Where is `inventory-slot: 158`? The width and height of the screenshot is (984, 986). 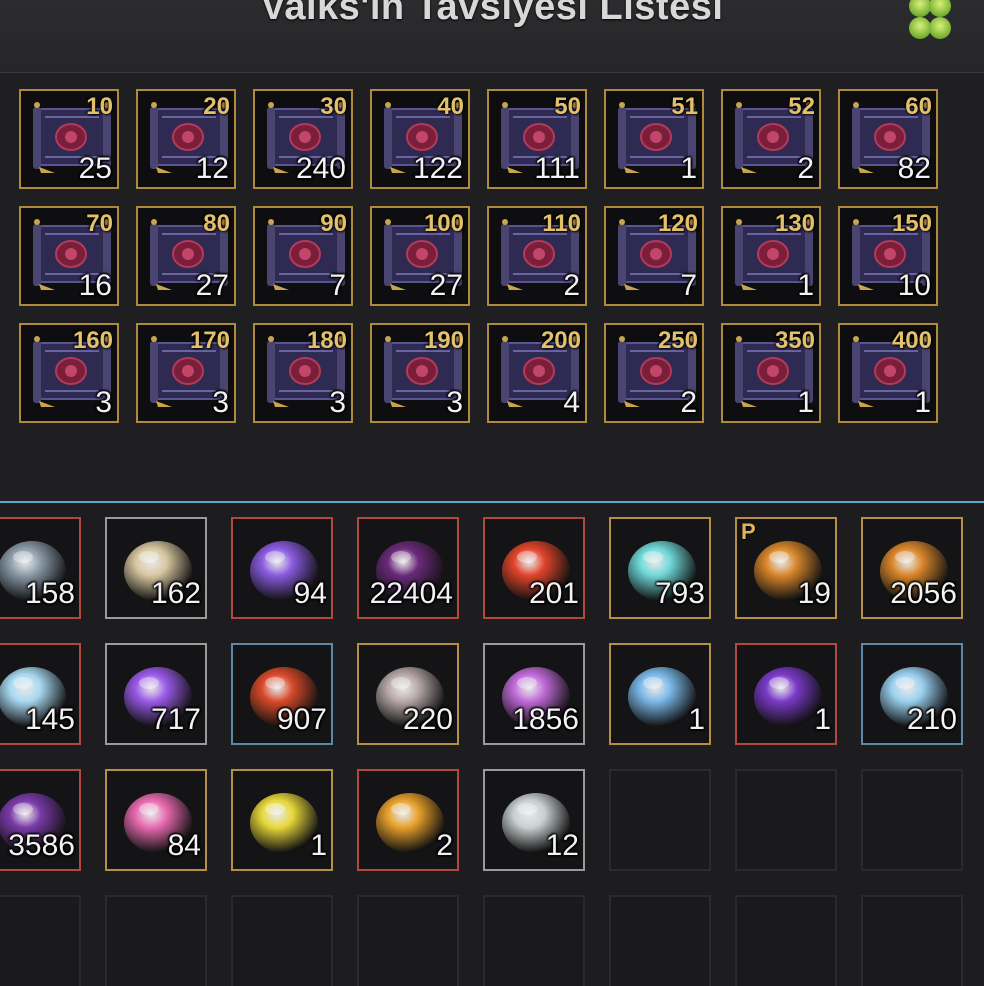
inventory-slot: 158 is located at coordinates (40, 568).